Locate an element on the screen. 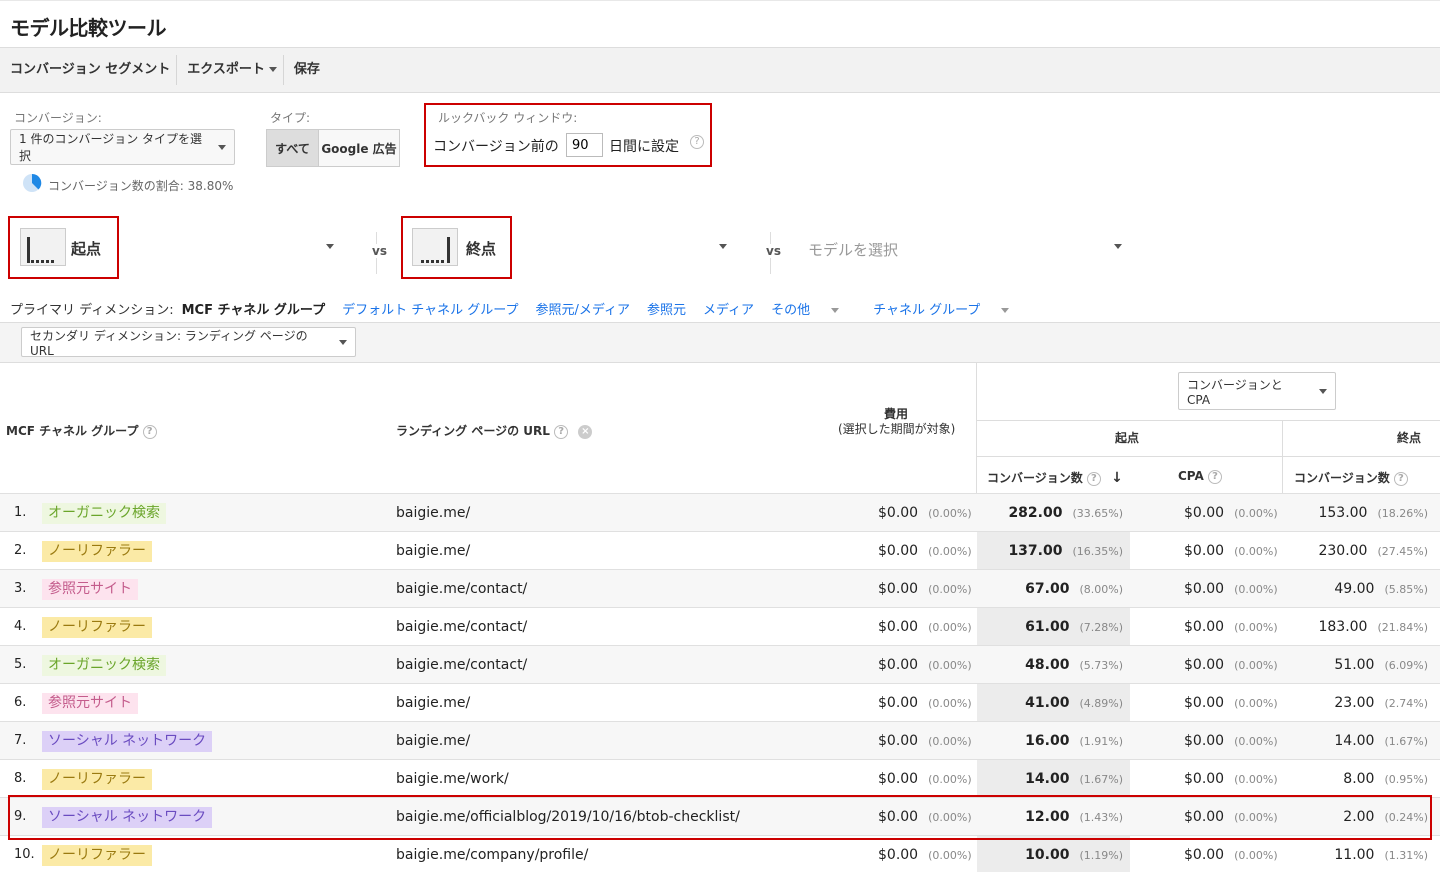 This screenshot has height=872, width=1440. col-header-cpa: CPA ? is located at coordinates (1200, 476).